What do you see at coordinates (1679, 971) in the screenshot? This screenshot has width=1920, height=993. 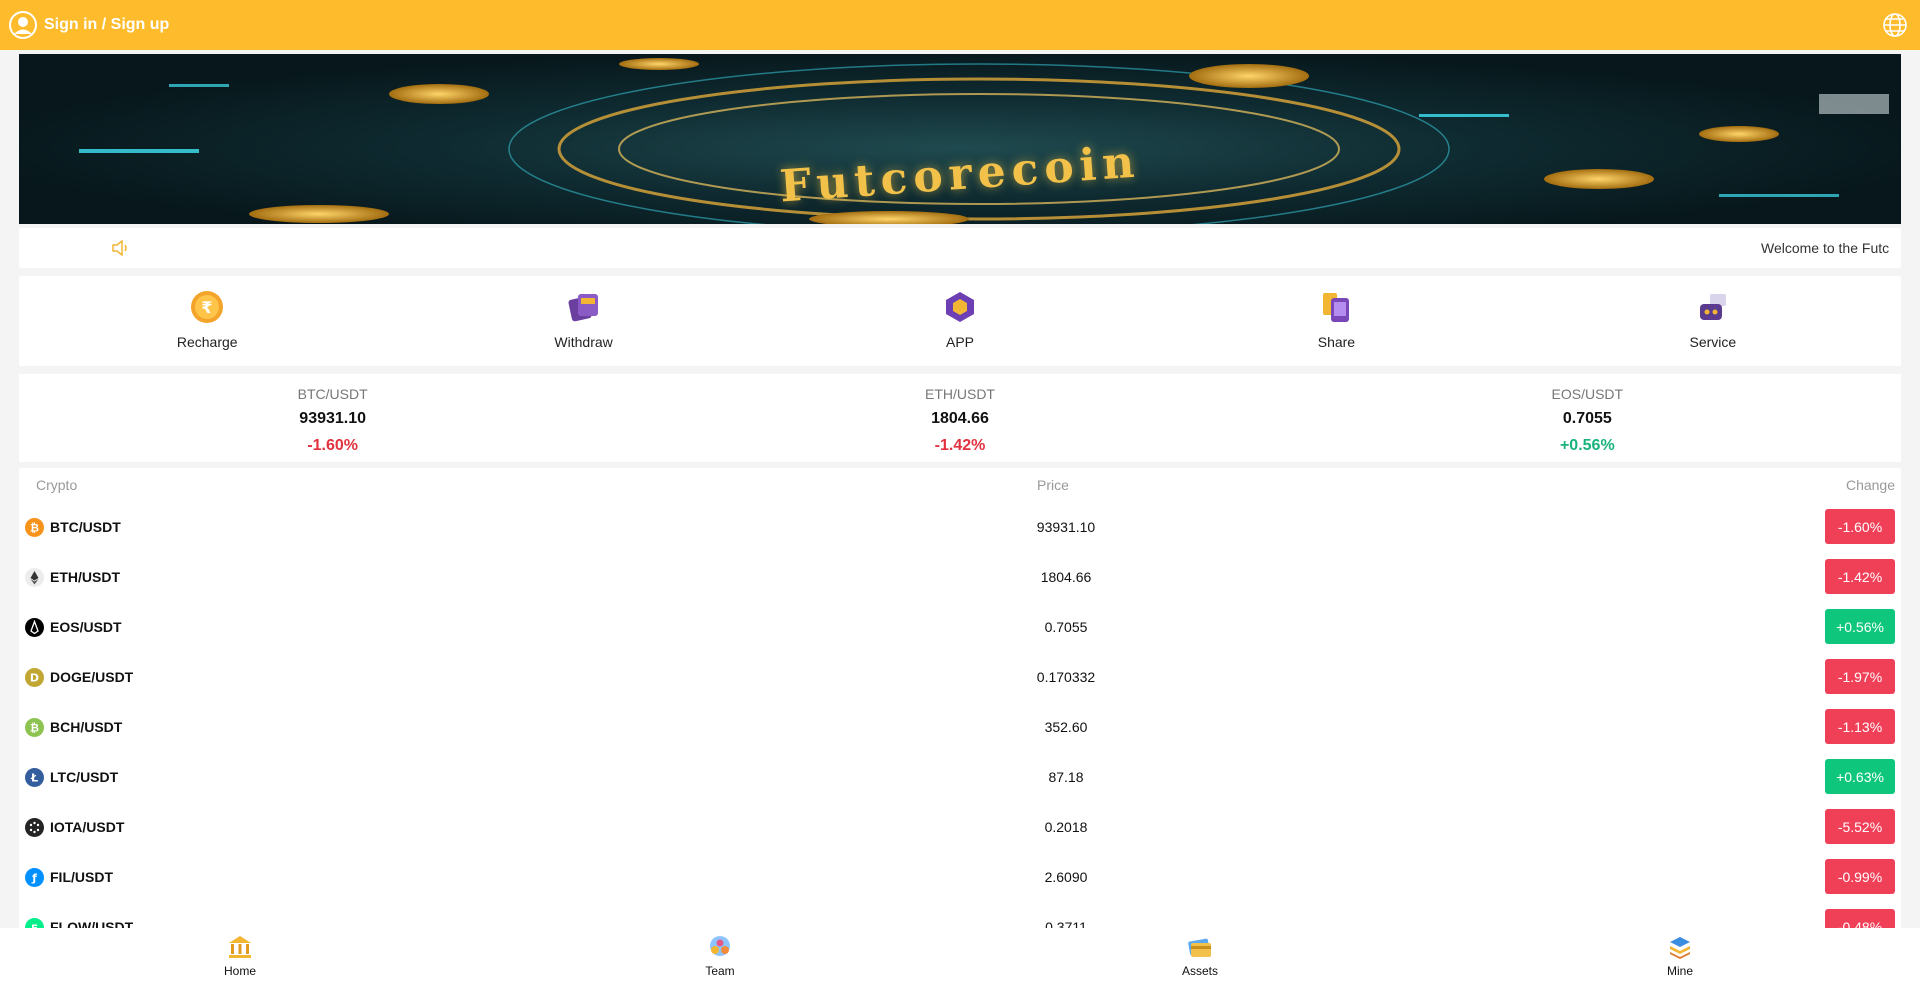 I see `nav-label: Mine` at bounding box center [1679, 971].